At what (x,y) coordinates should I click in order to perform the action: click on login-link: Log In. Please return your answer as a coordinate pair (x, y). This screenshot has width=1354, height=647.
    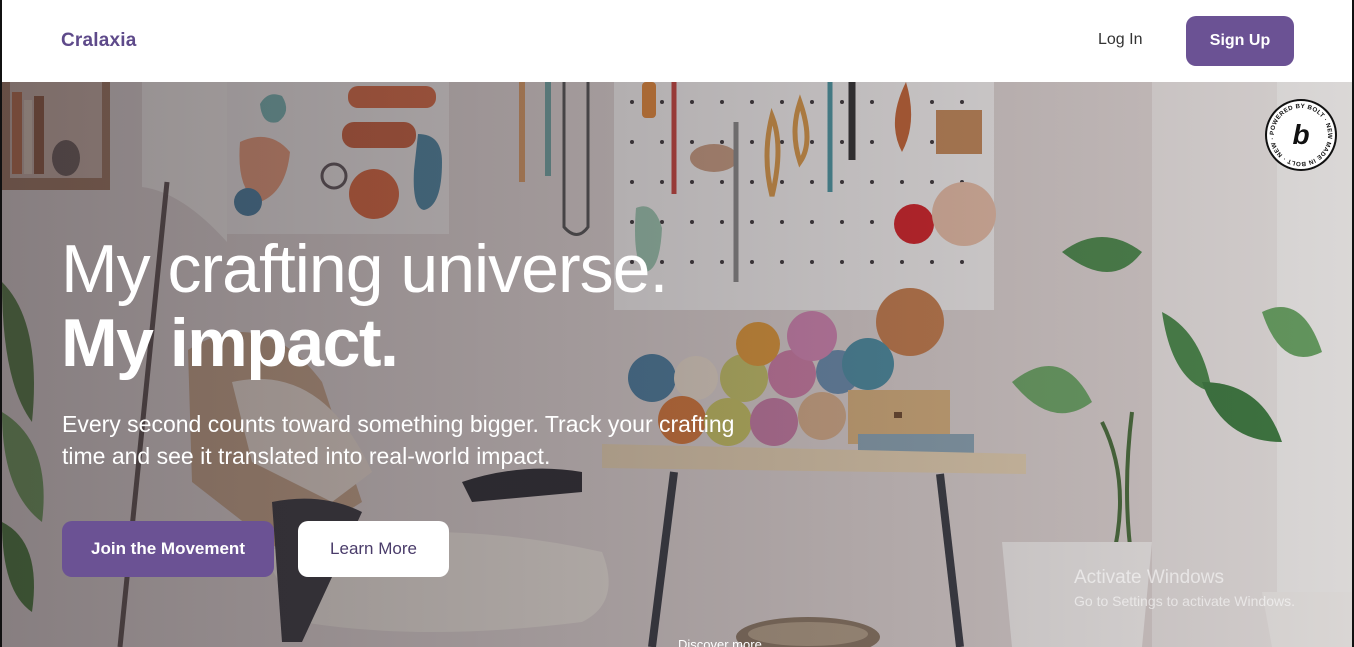
    Looking at the image, I should click on (1120, 40).